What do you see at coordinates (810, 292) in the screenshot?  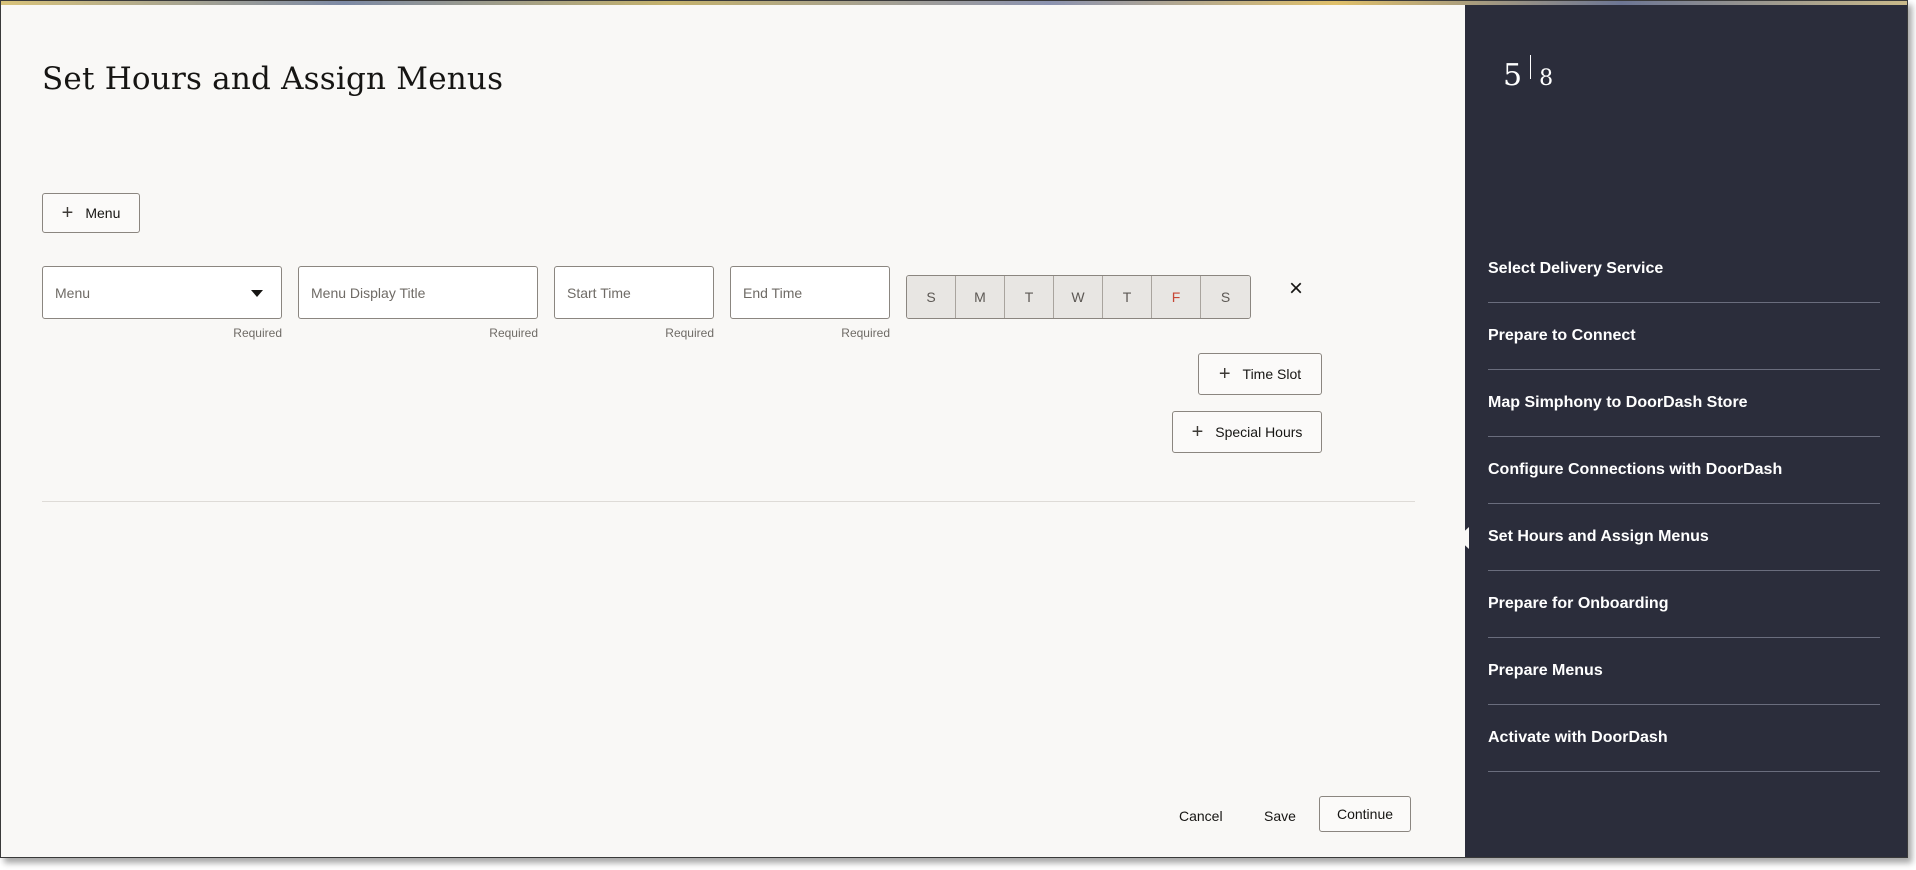 I see `end-time-input: End Time` at bounding box center [810, 292].